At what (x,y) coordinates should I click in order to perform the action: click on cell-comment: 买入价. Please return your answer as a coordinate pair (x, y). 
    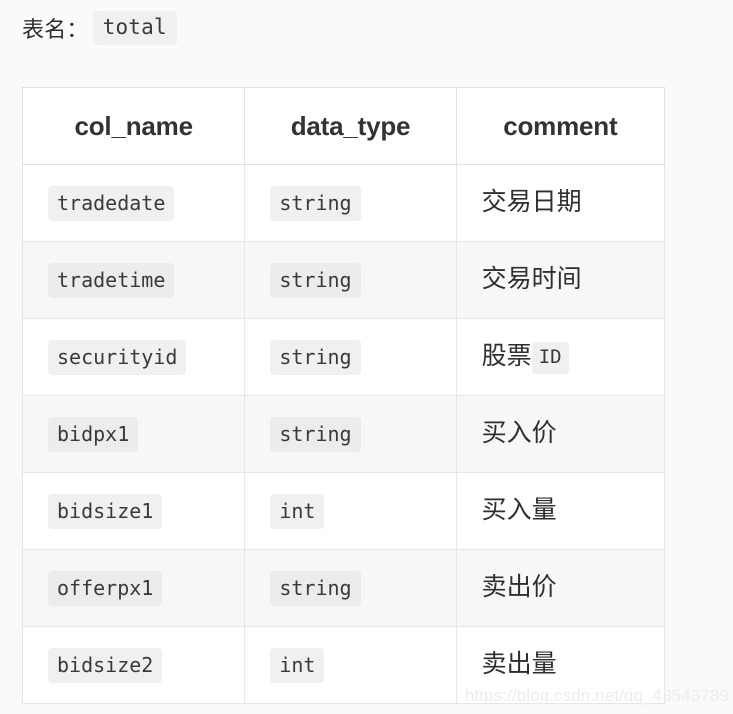
    Looking at the image, I should click on (560, 434).